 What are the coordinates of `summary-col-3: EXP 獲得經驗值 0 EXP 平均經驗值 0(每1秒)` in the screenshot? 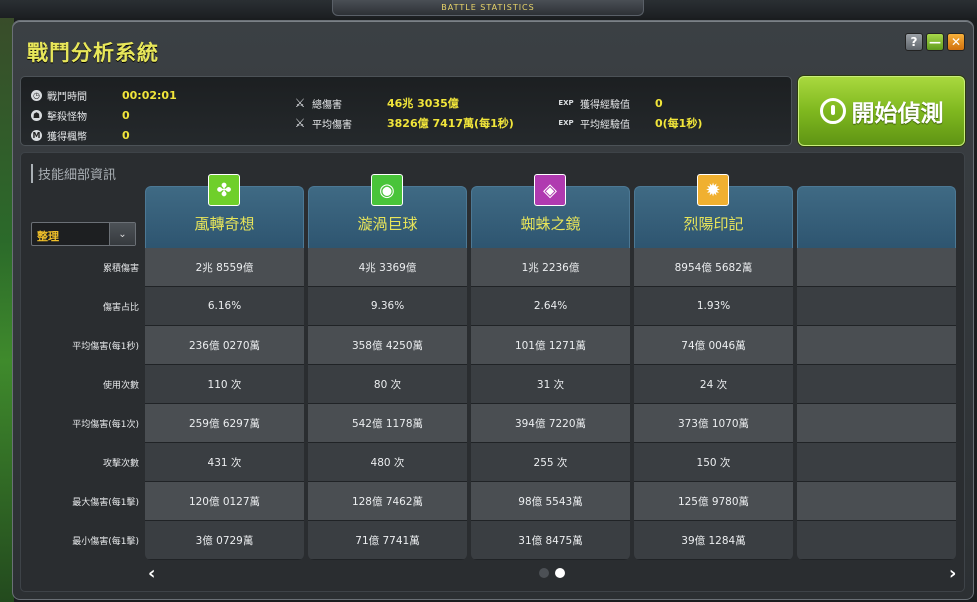 It's located at (629, 113).